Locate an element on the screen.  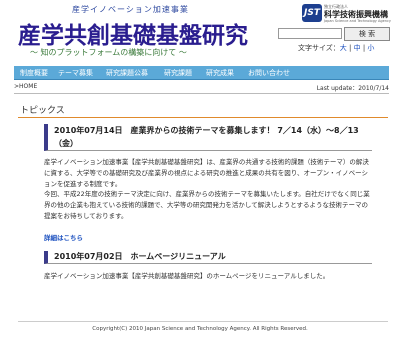
nav-item-contact: お問い合わせ is located at coordinates (269, 73).